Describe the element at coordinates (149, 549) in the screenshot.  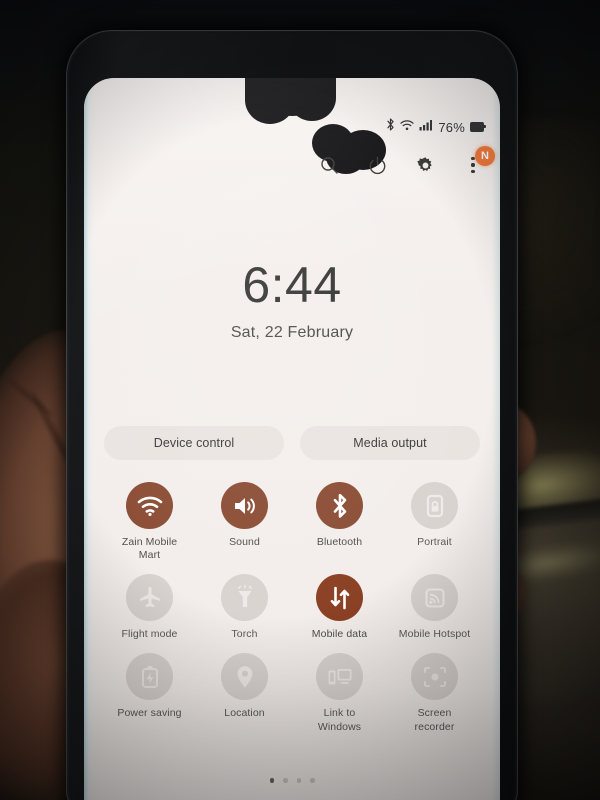
I see `toggle-label: Zain Mobile Mart` at that location.